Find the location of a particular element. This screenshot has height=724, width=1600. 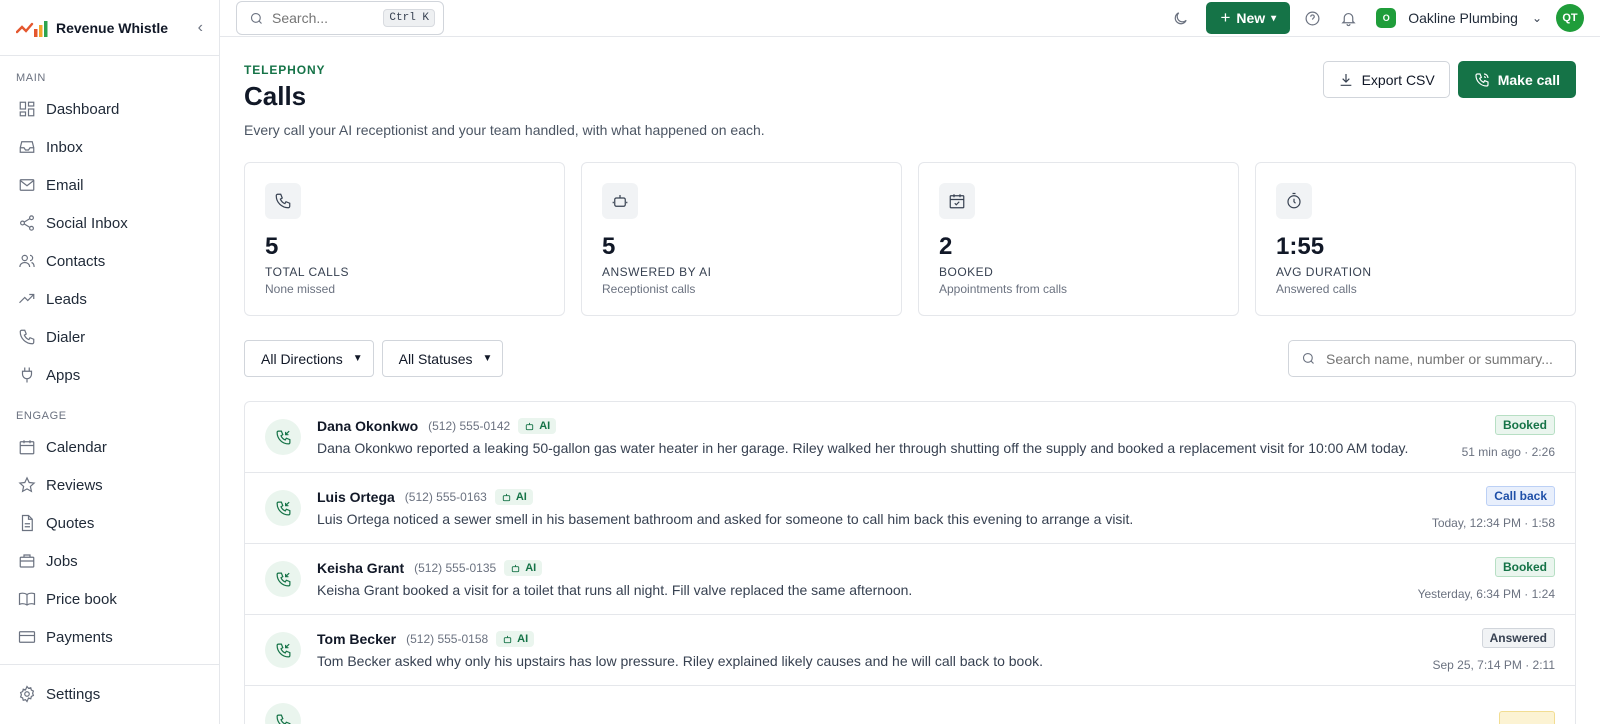

sidebar-item-dashboard: Dashboard is located at coordinates (109, 109).